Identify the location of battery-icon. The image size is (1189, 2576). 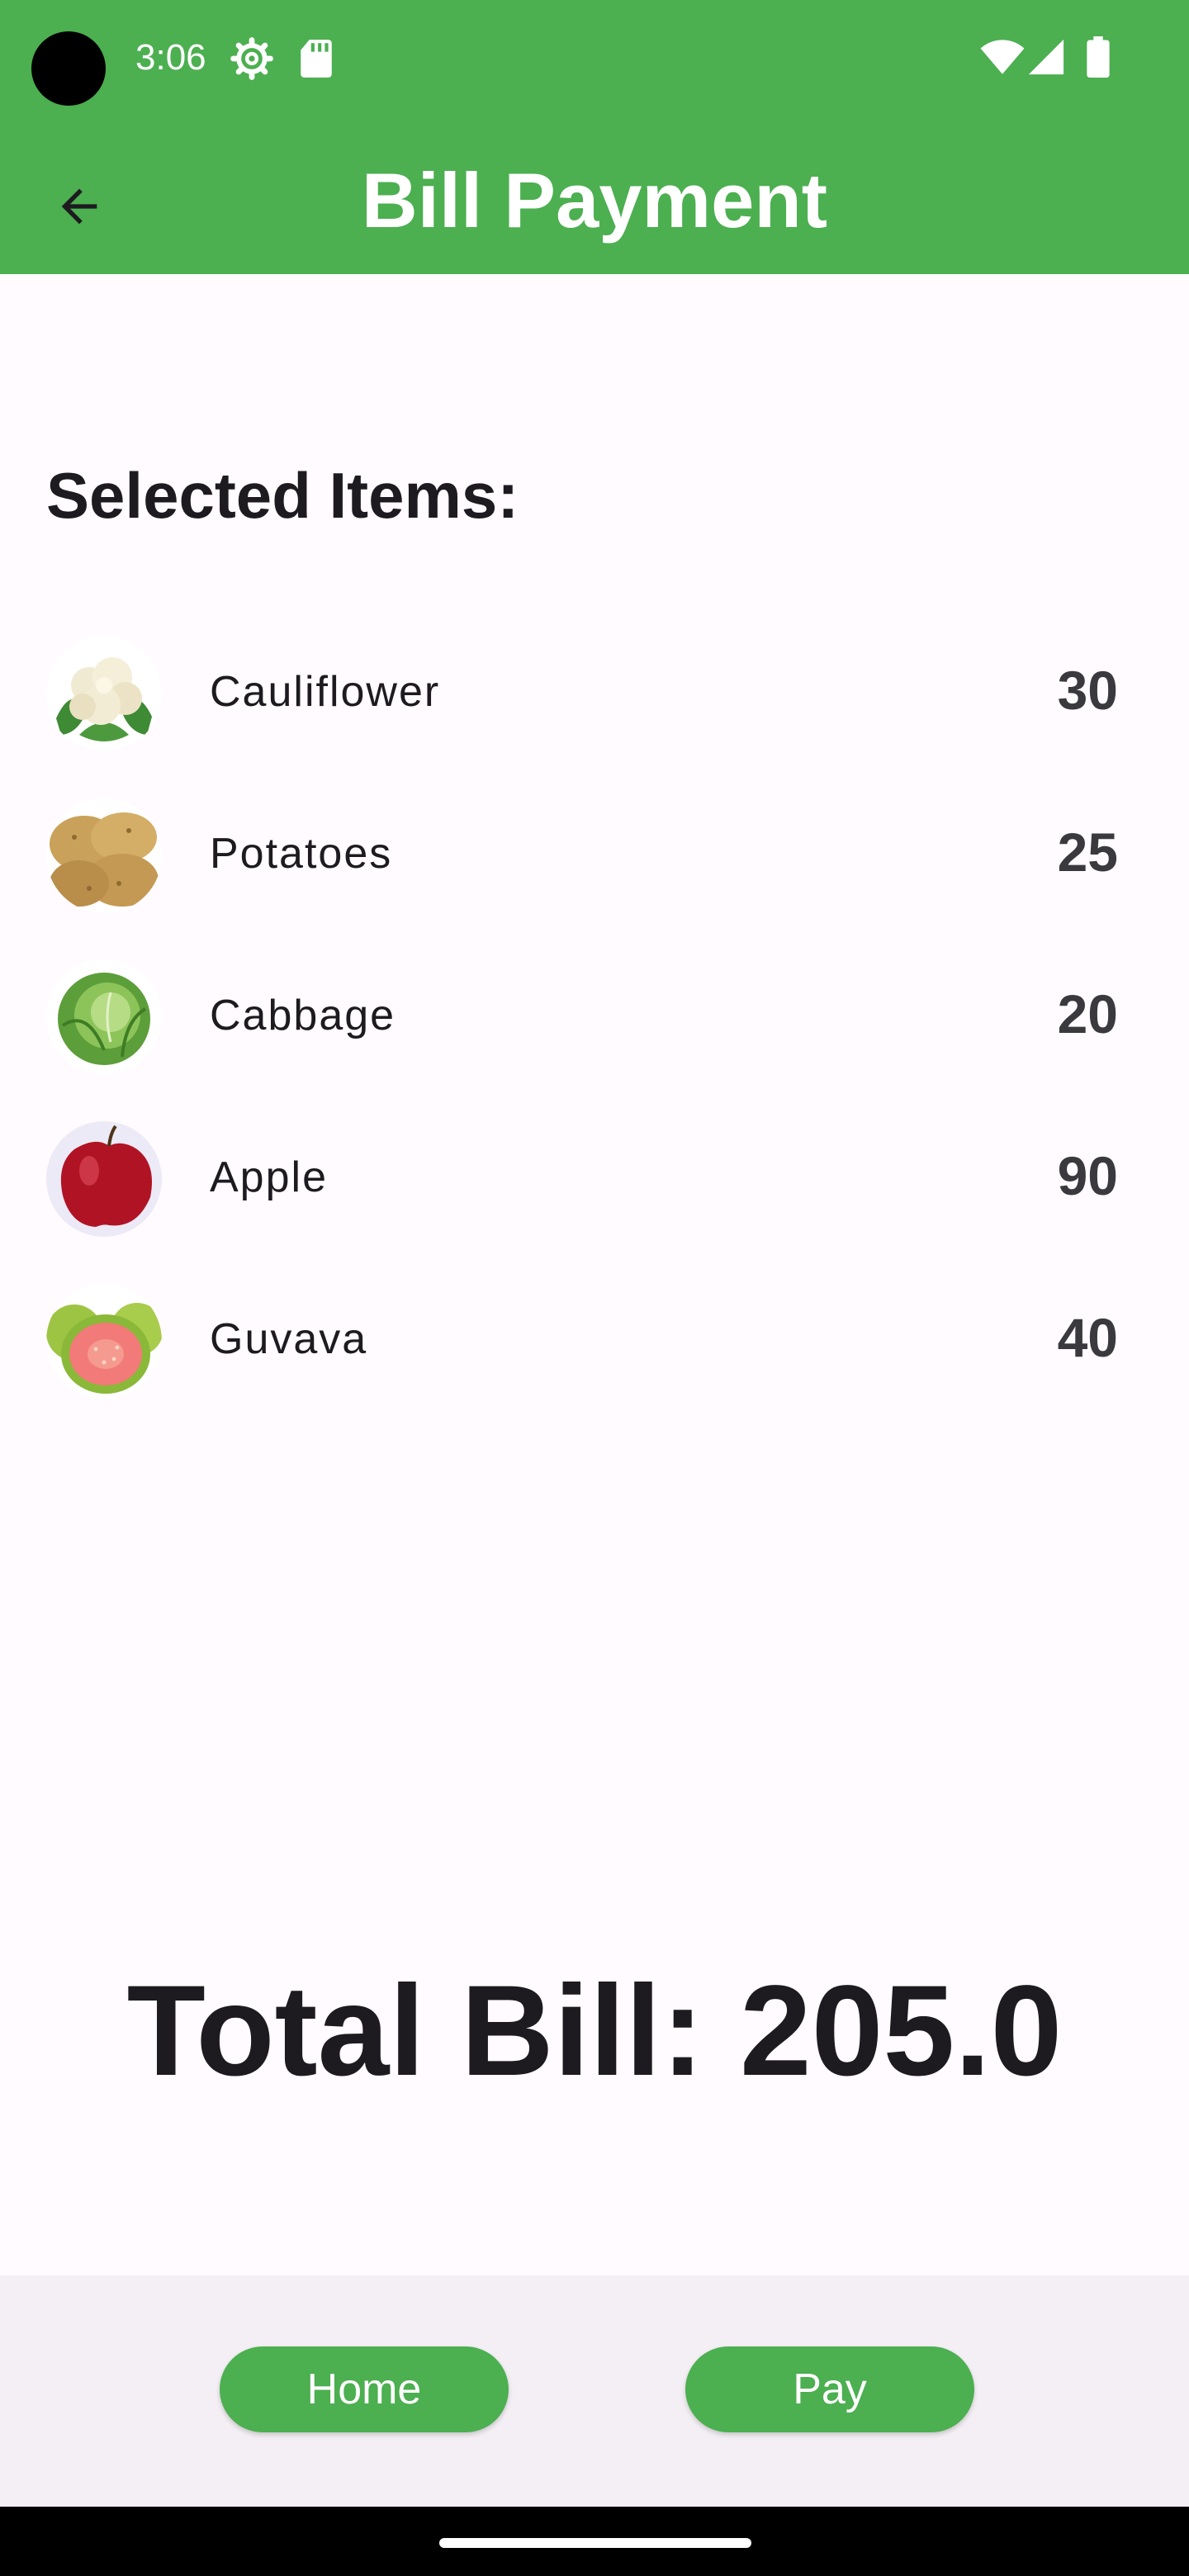
(1098, 57).